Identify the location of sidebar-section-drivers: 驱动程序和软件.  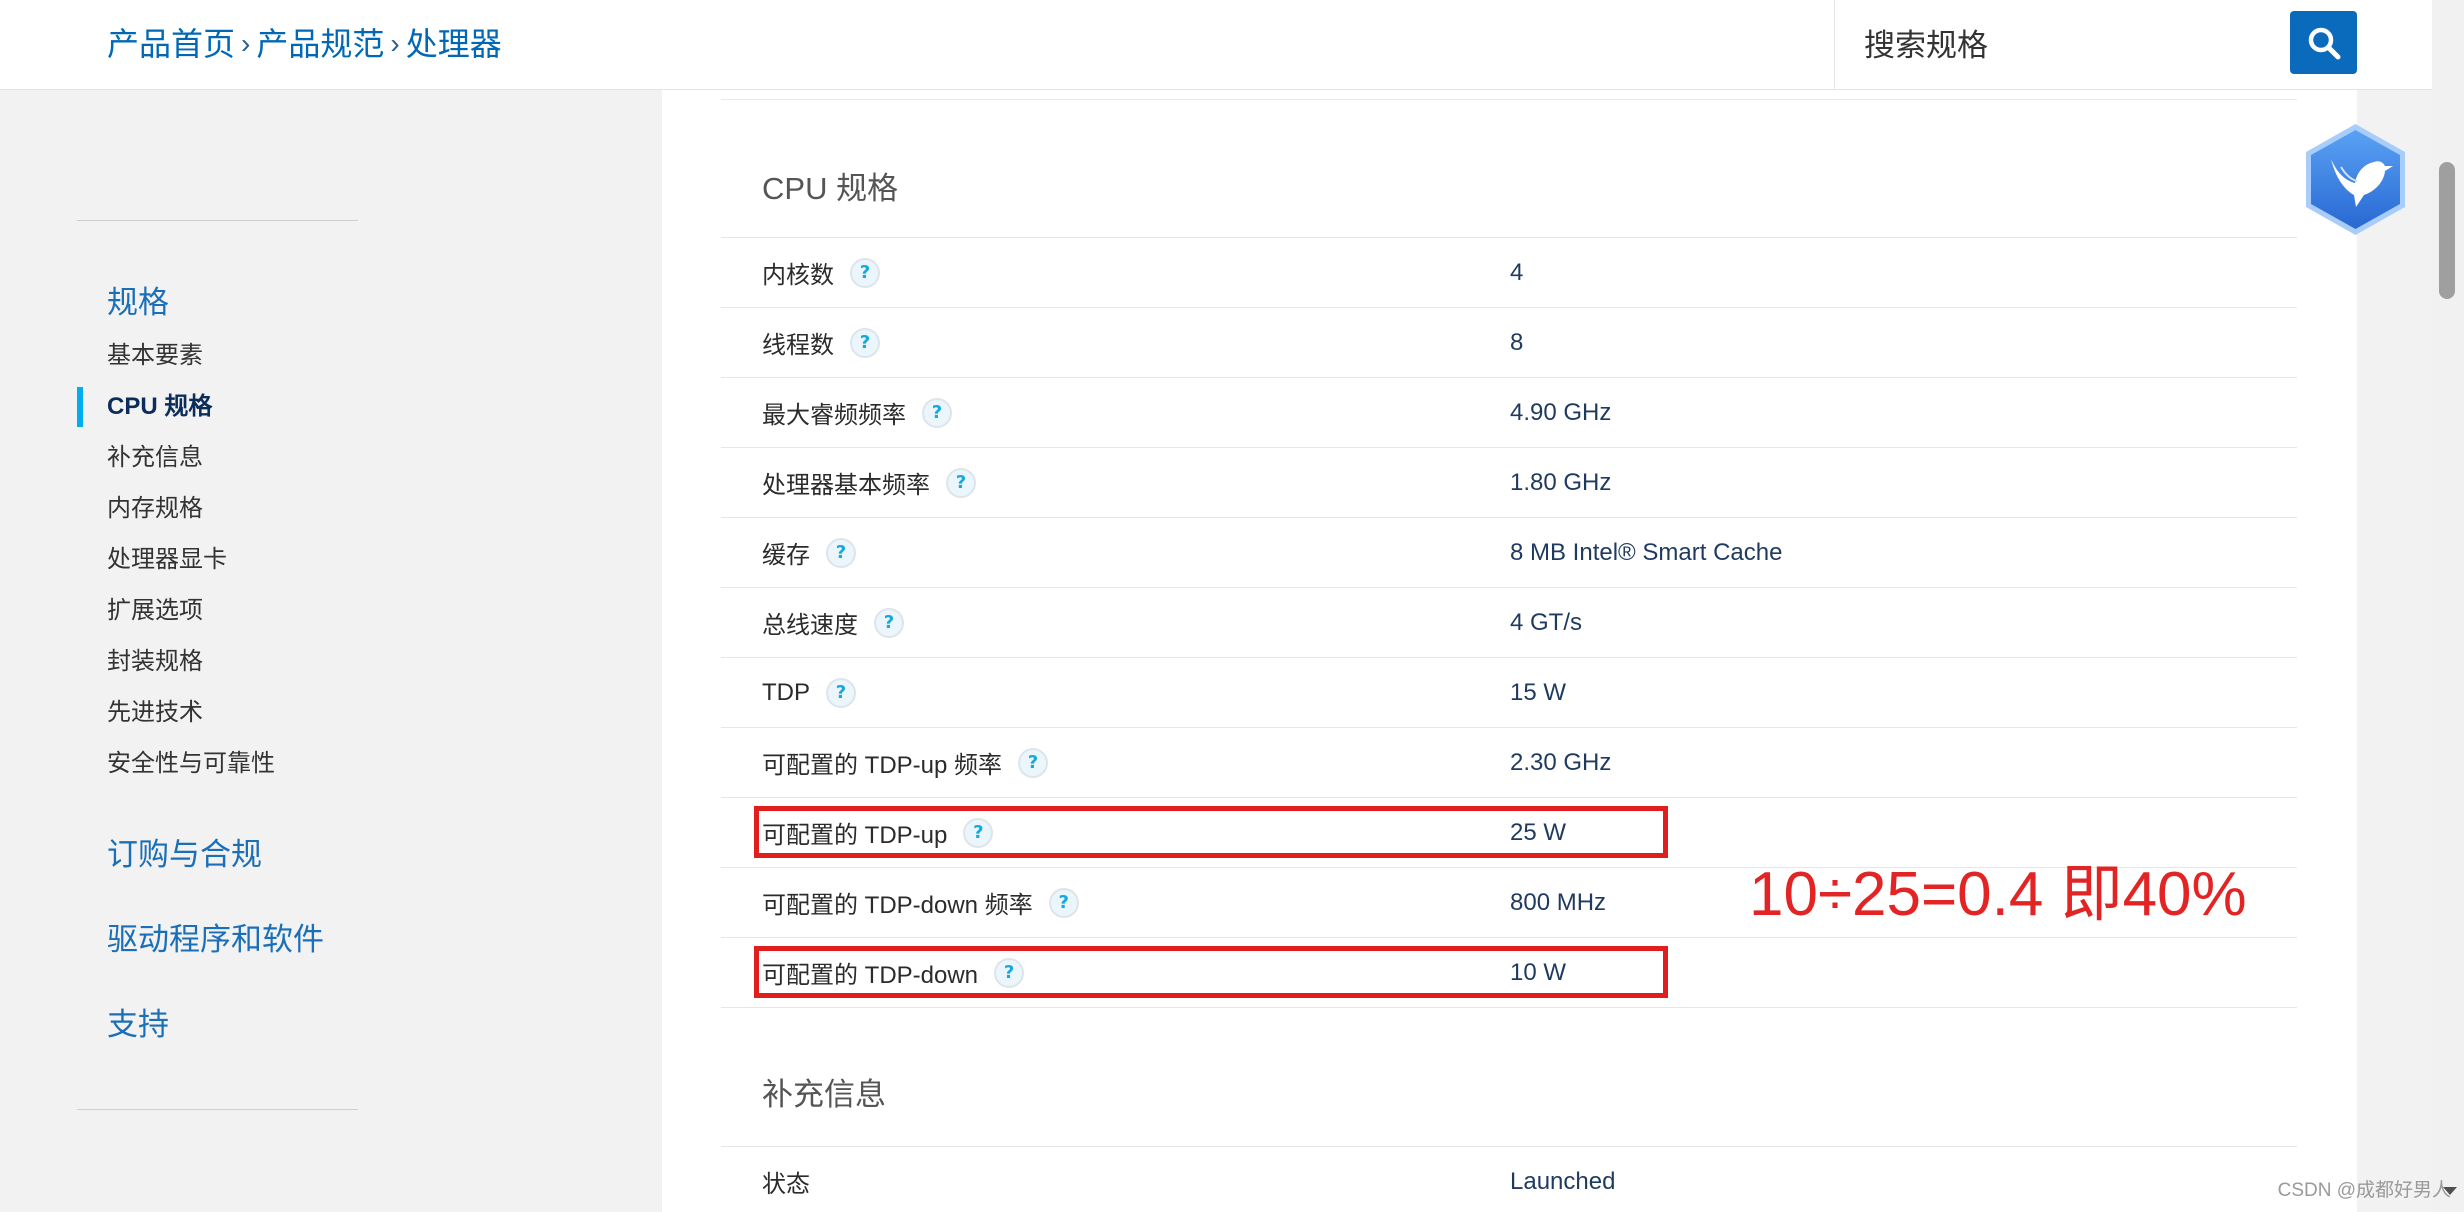
(215, 957).